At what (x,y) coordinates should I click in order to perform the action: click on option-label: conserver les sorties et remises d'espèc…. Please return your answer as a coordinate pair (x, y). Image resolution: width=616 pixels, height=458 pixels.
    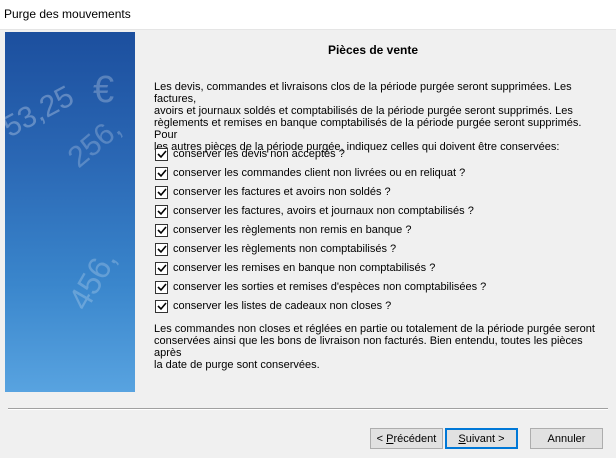
    Looking at the image, I should click on (330, 287).